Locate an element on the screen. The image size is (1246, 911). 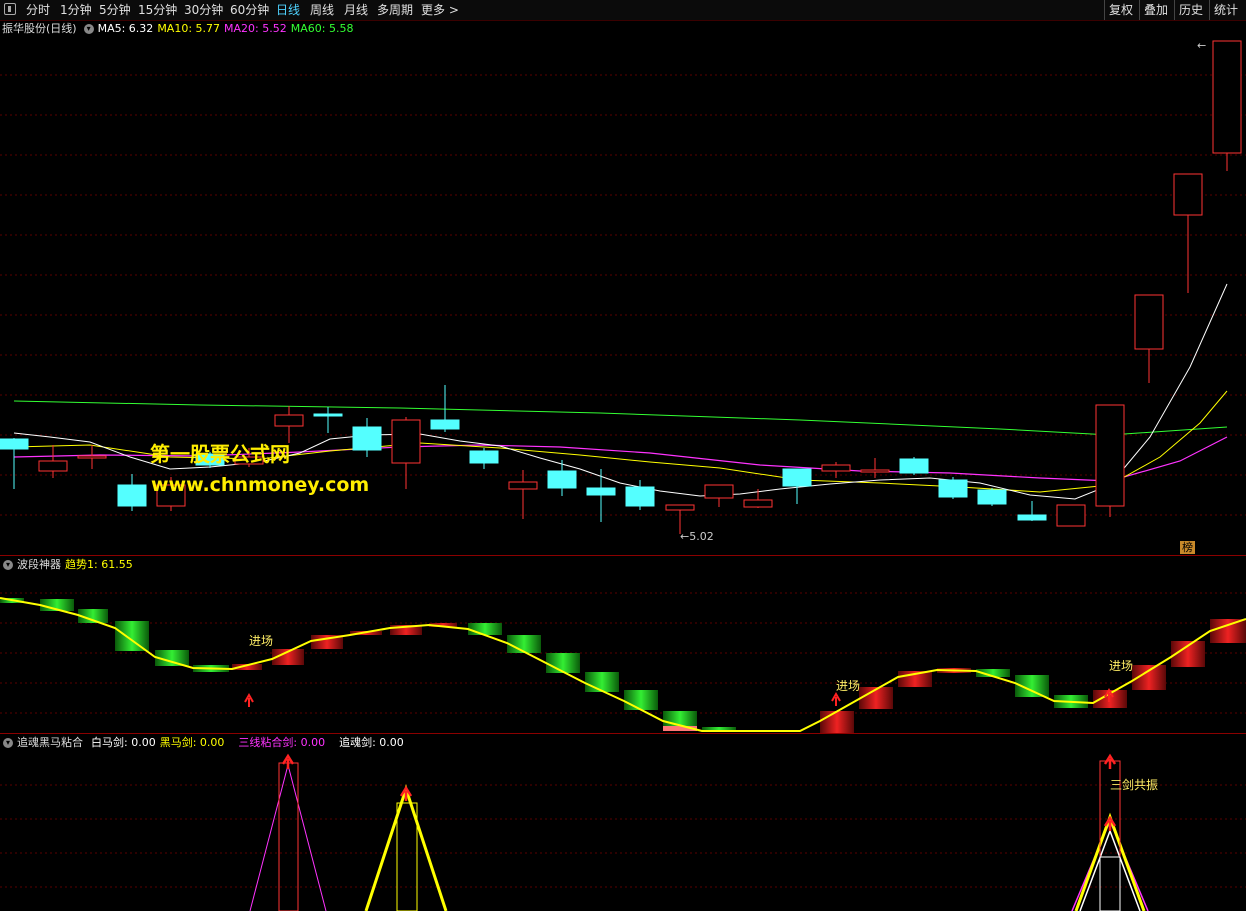
three-line-sword-label: 三线粘合剑: 0.00 is located at coordinates (282, 742).